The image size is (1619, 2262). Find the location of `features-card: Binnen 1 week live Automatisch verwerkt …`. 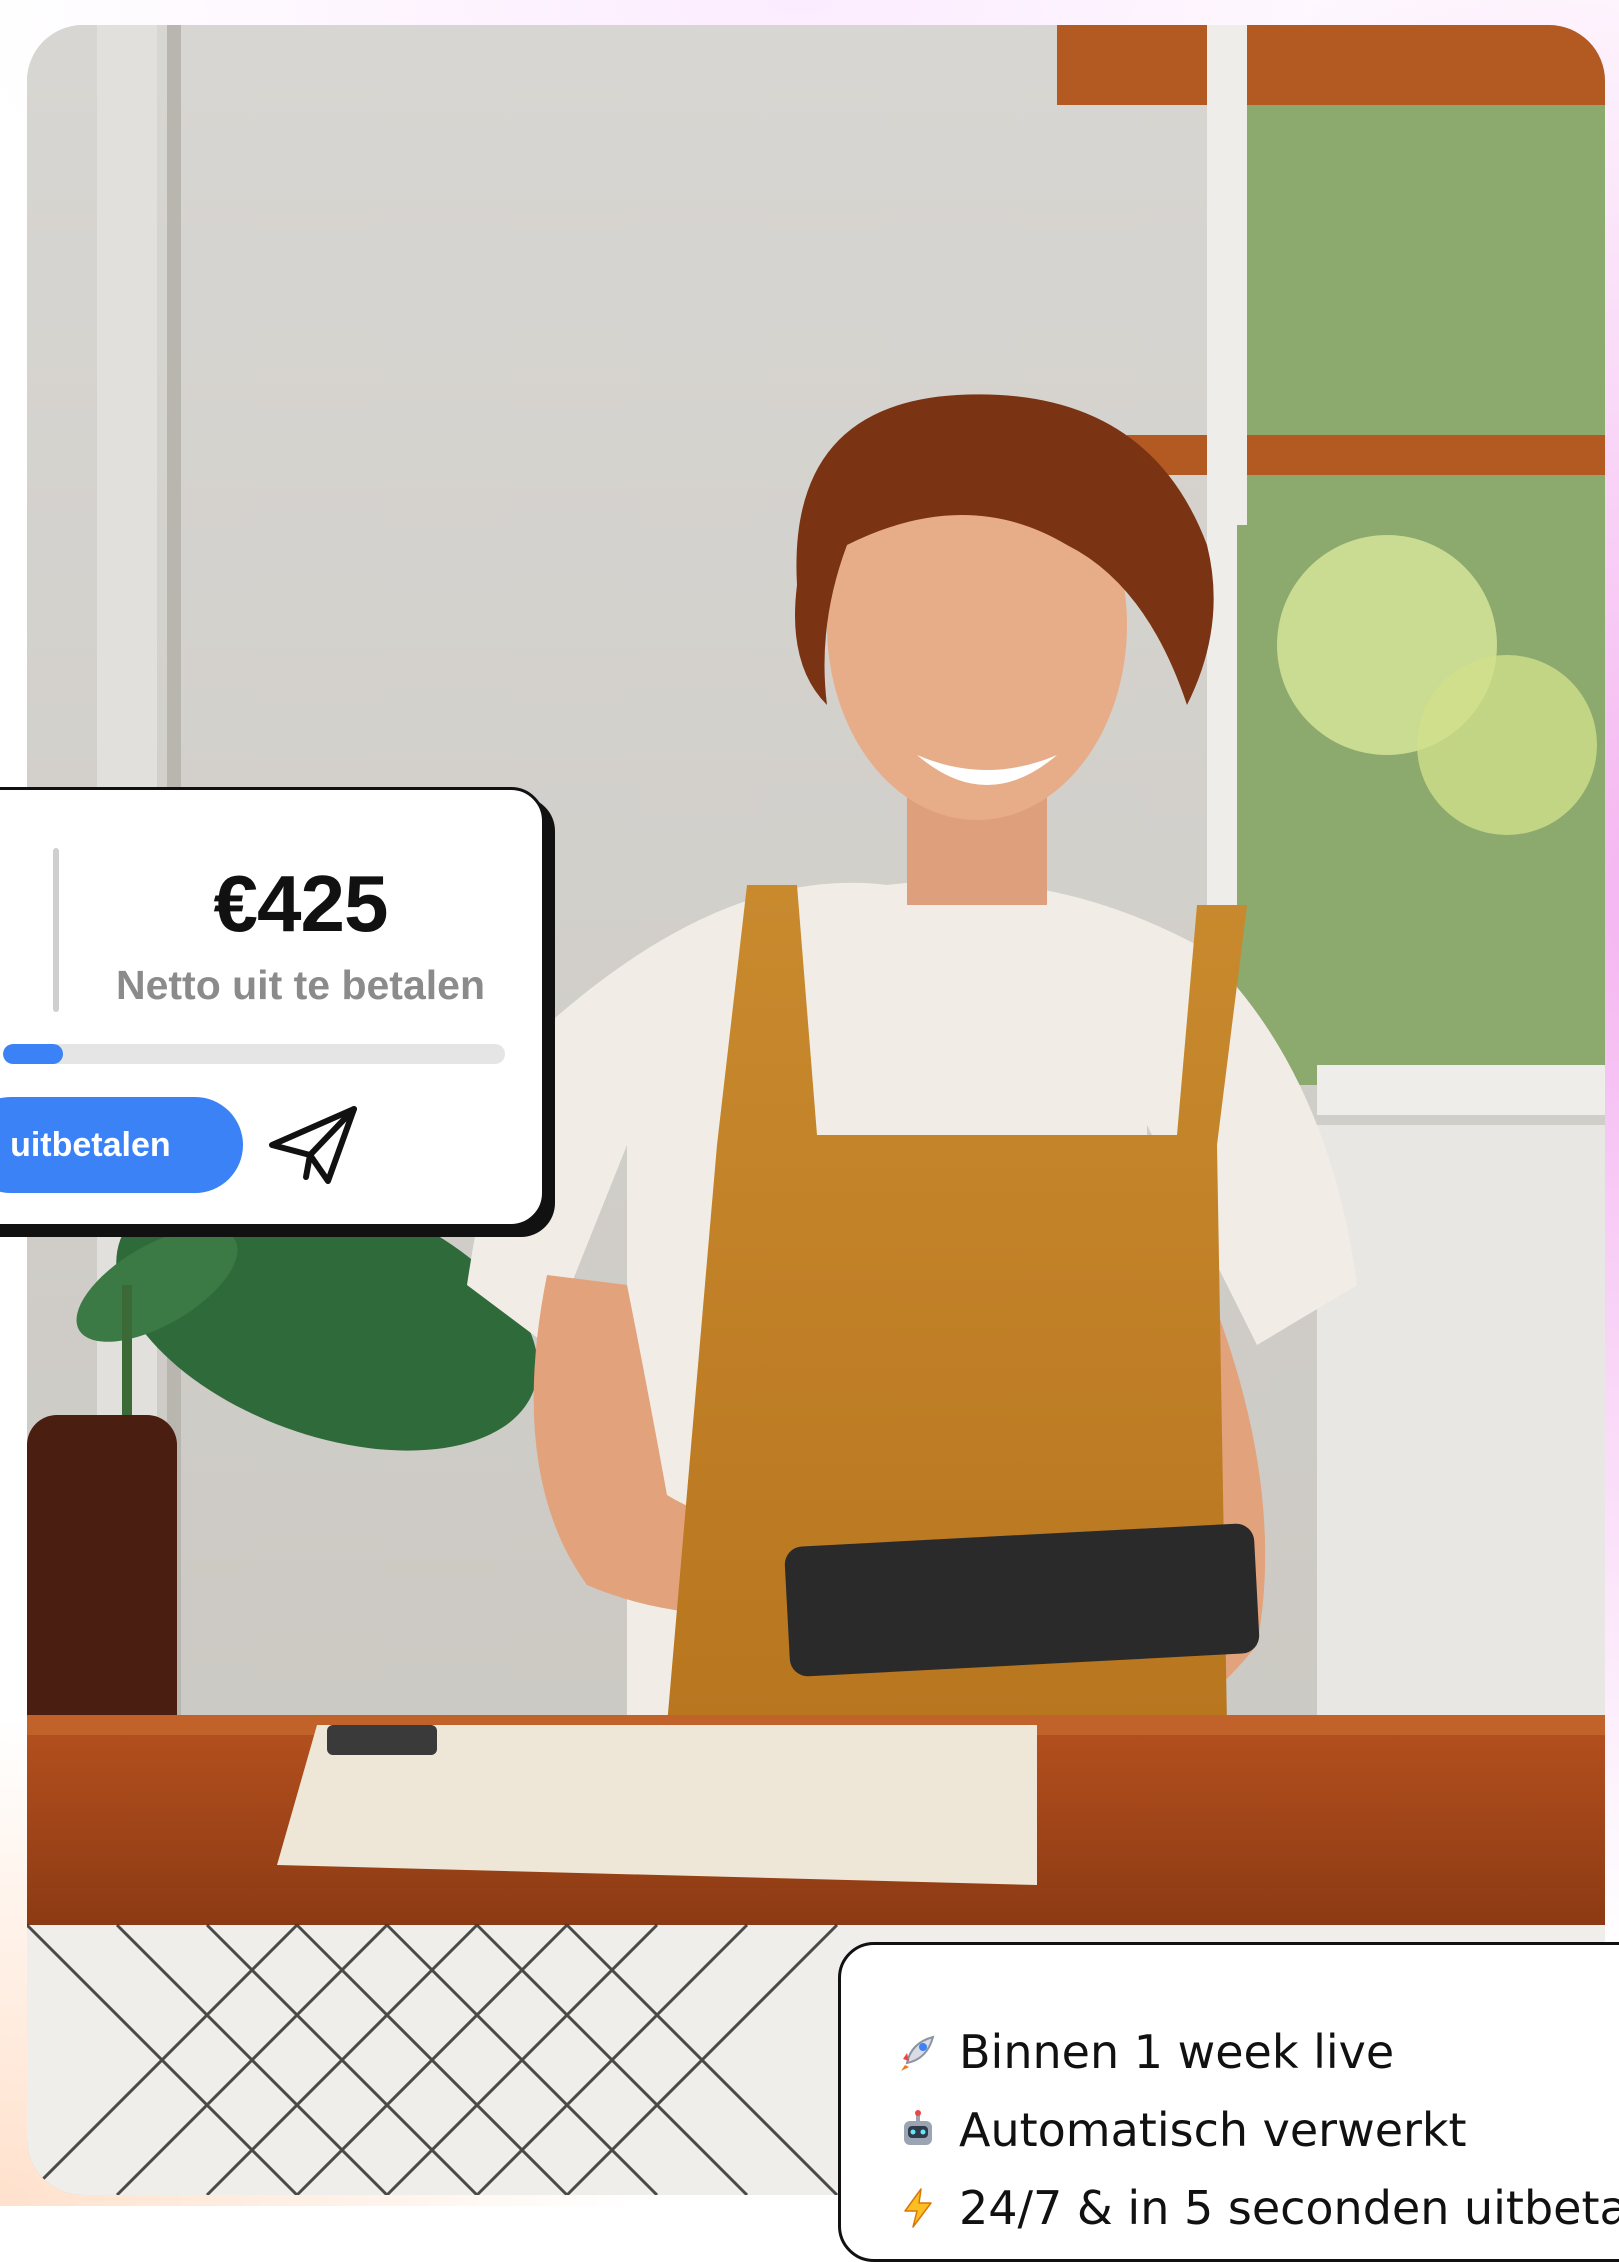

features-card: Binnen 1 week live Automatisch verwerkt … is located at coordinates (1228, 2102).